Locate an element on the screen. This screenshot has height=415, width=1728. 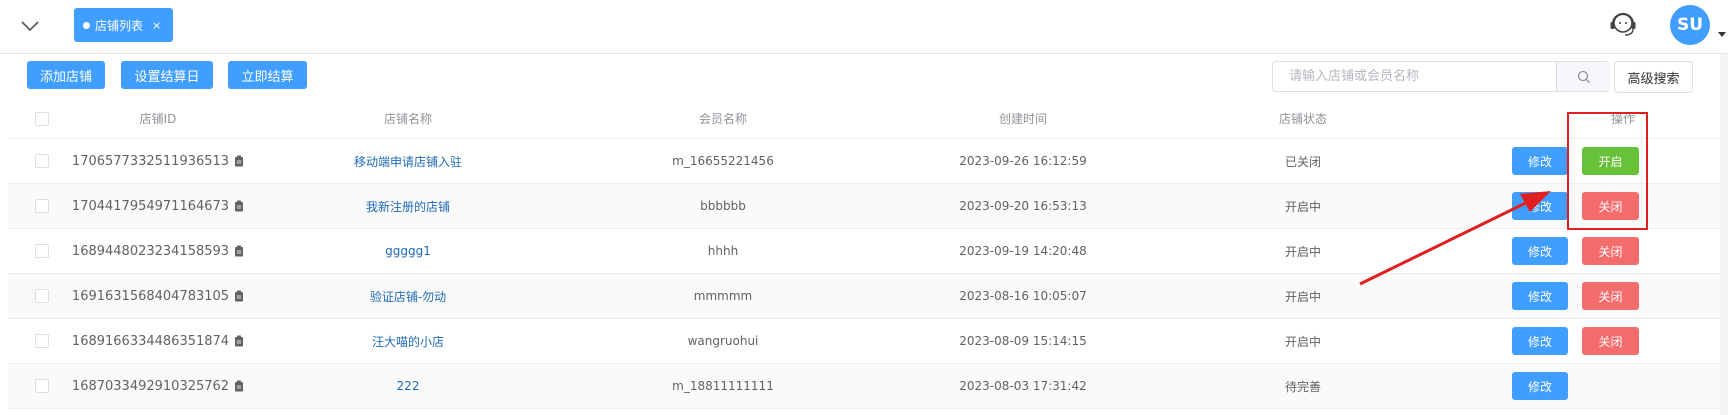
shop-name-cell: 移动端申请店铺入驻 is located at coordinates (408, 161).